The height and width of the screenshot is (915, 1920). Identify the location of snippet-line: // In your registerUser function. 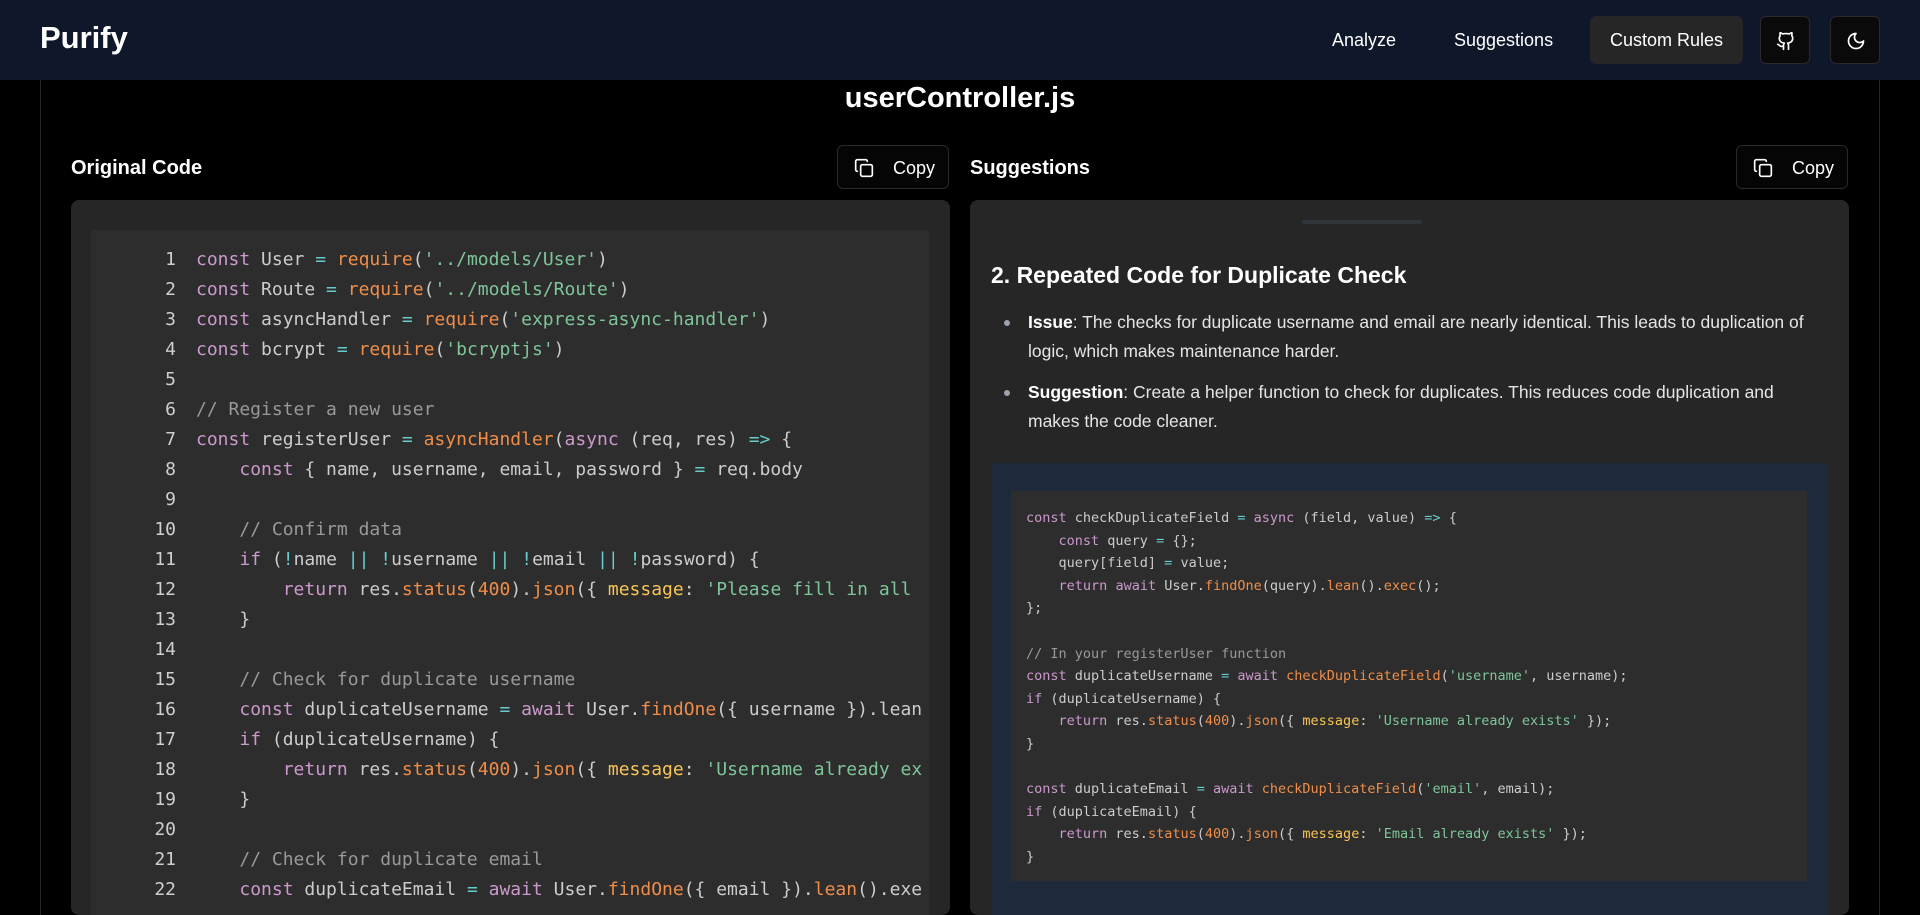
(1156, 653).